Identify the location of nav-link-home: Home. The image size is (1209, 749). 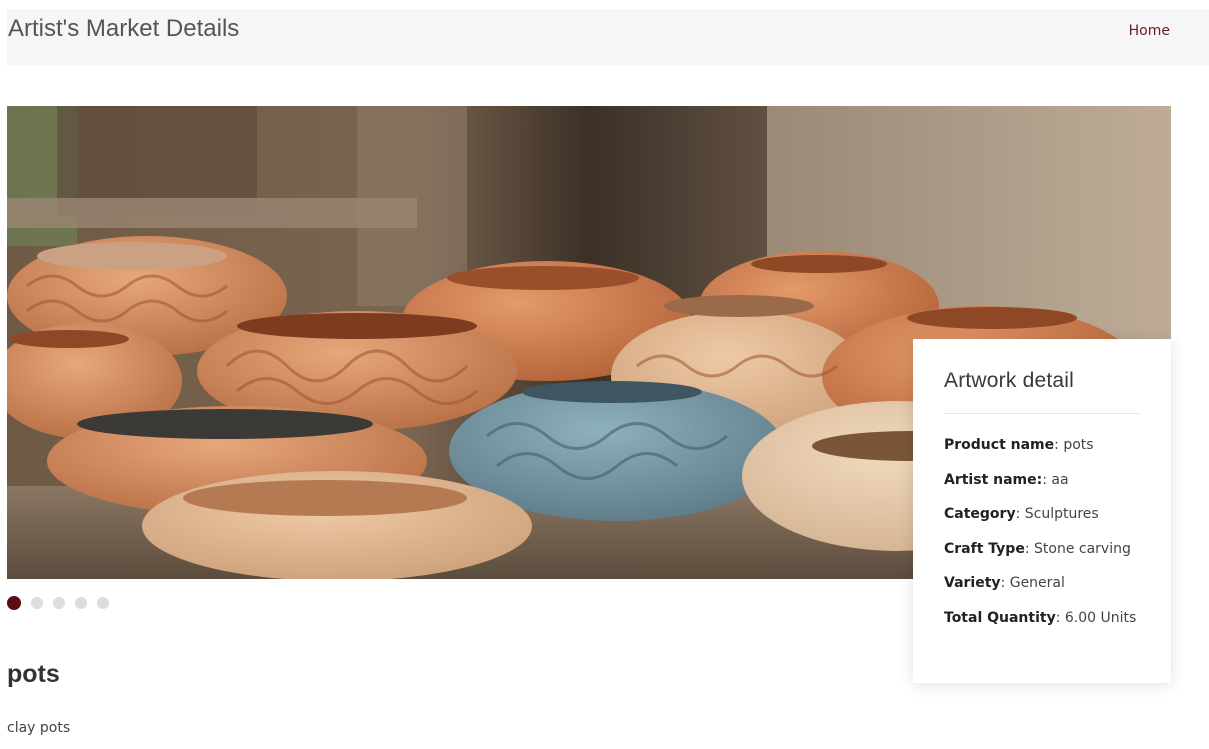
(1149, 31).